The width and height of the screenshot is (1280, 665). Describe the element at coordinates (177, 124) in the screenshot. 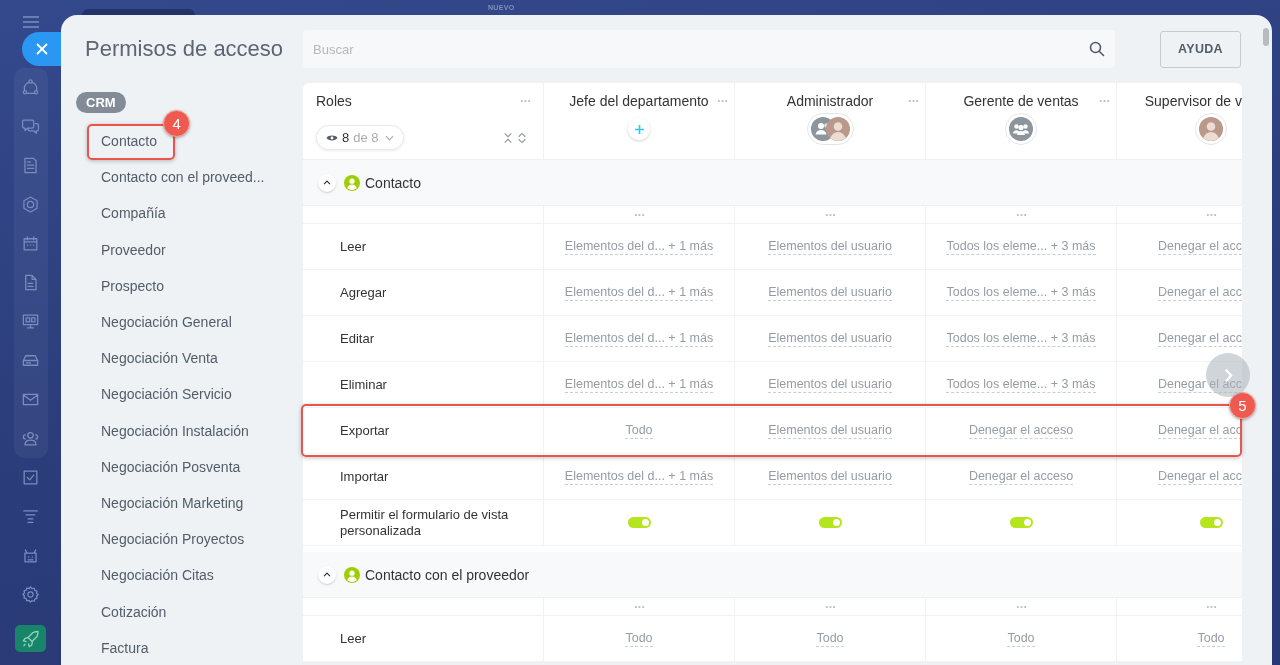

I see `step-marker: 4` at that location.